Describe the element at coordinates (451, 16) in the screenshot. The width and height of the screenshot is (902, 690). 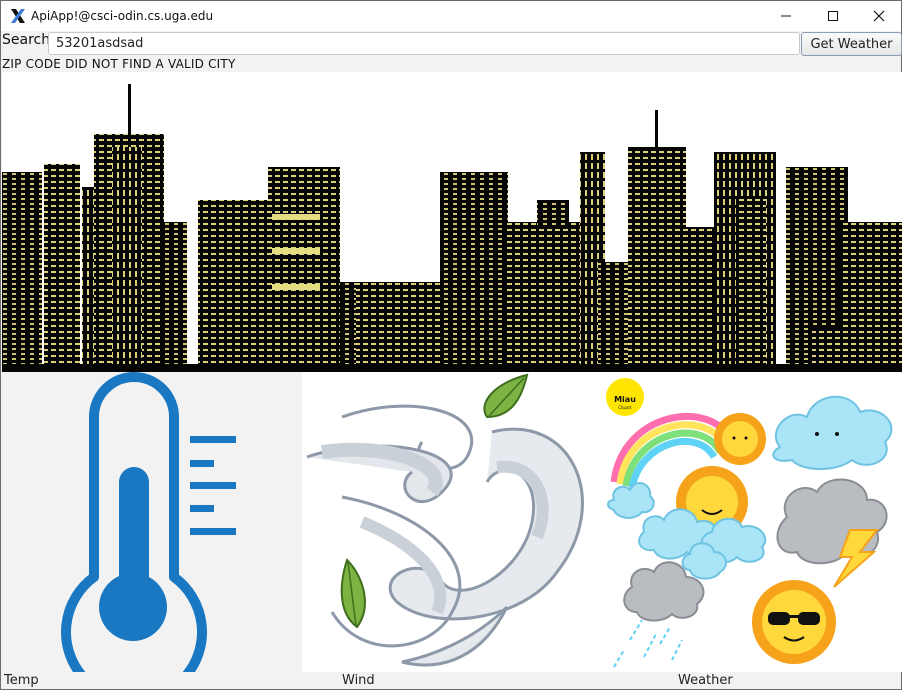
I see `title-bar: ApiApp!@csci-odin.cs.uga.edu` at that location.